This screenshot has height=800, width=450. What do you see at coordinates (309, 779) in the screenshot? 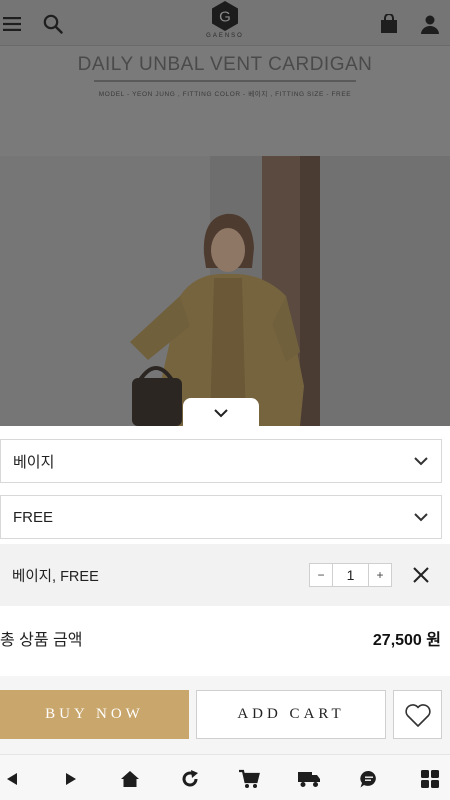
I see `delivery-truck-icon` at bounding box center [309, 779].